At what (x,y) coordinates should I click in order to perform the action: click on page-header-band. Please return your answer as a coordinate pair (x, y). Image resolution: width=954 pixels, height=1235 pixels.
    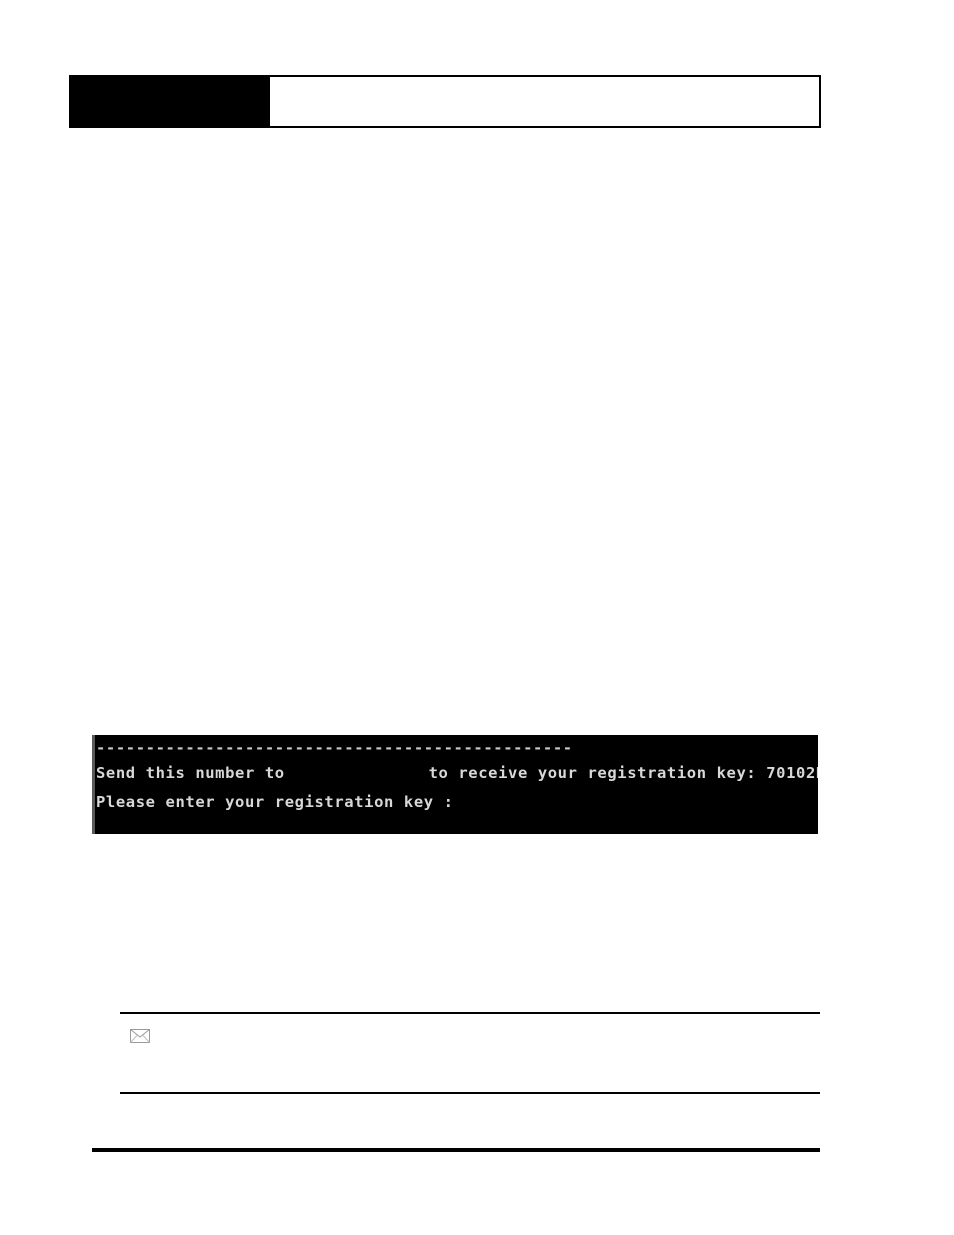
    Looking at the image, I should click on (445, 101).